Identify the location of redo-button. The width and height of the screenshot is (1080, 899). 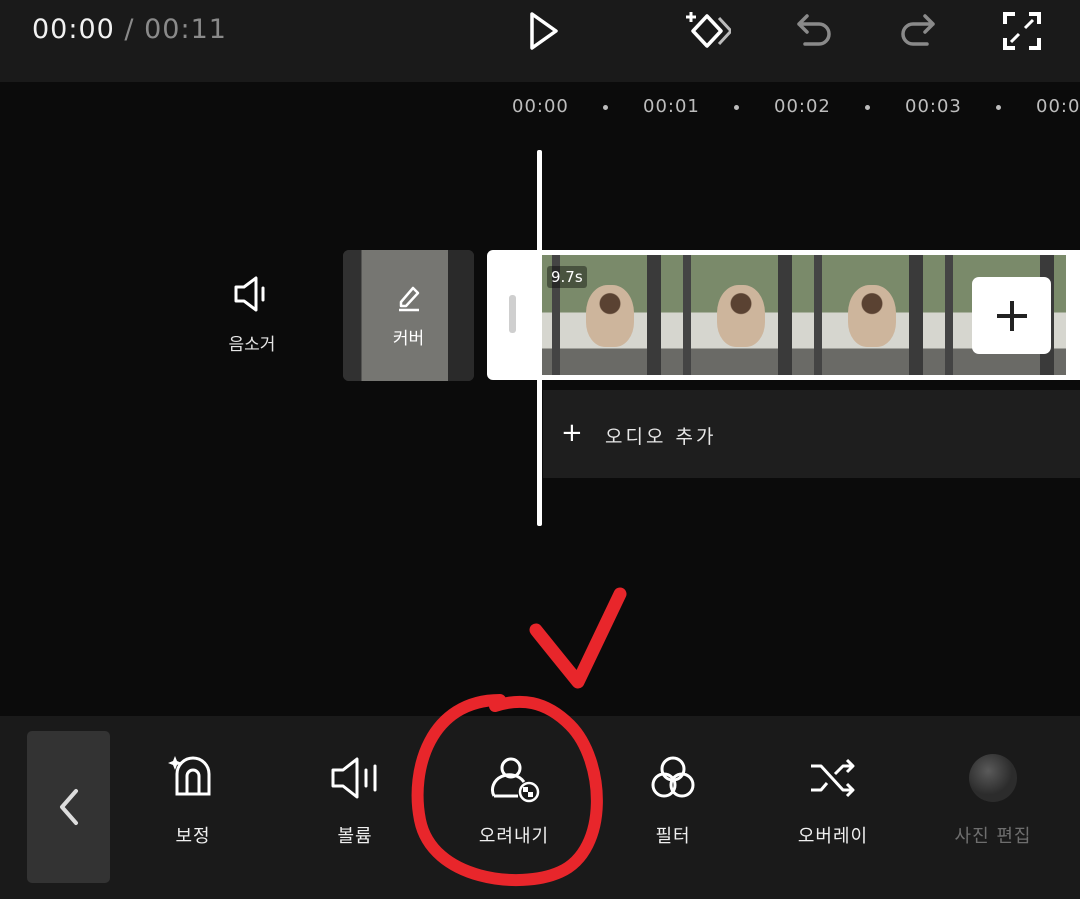
(918, 31).